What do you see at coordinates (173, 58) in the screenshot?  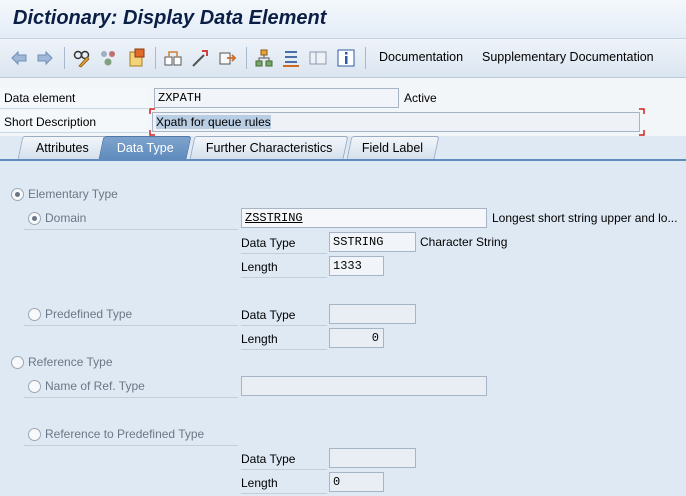 I see `check-icon` at bounding box center [173, 58].